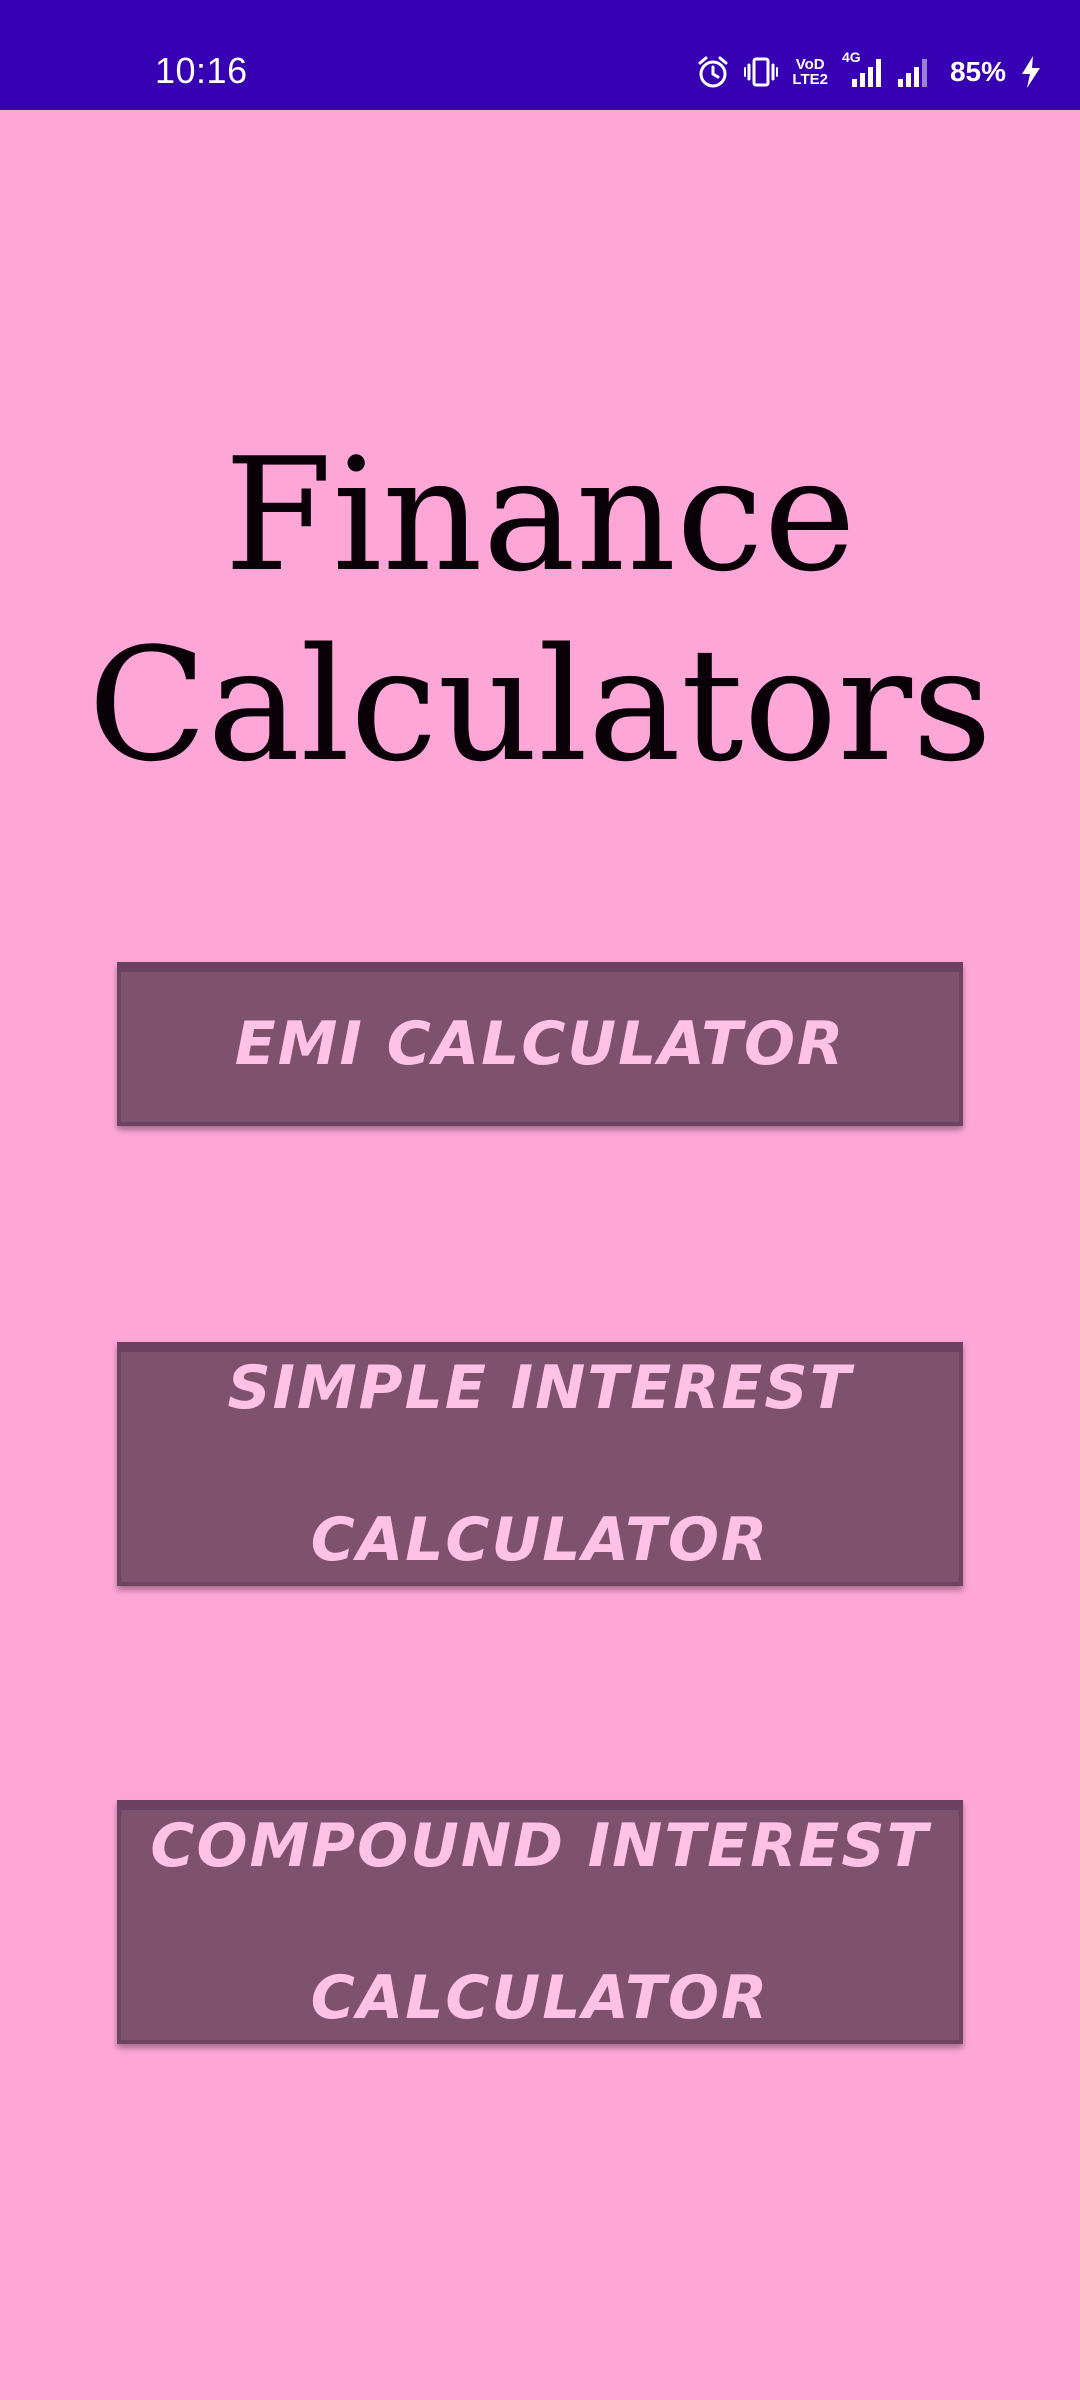 This screenshot has width=1080, height=2400. I want to click on button-top-edge, so click(540, 967).